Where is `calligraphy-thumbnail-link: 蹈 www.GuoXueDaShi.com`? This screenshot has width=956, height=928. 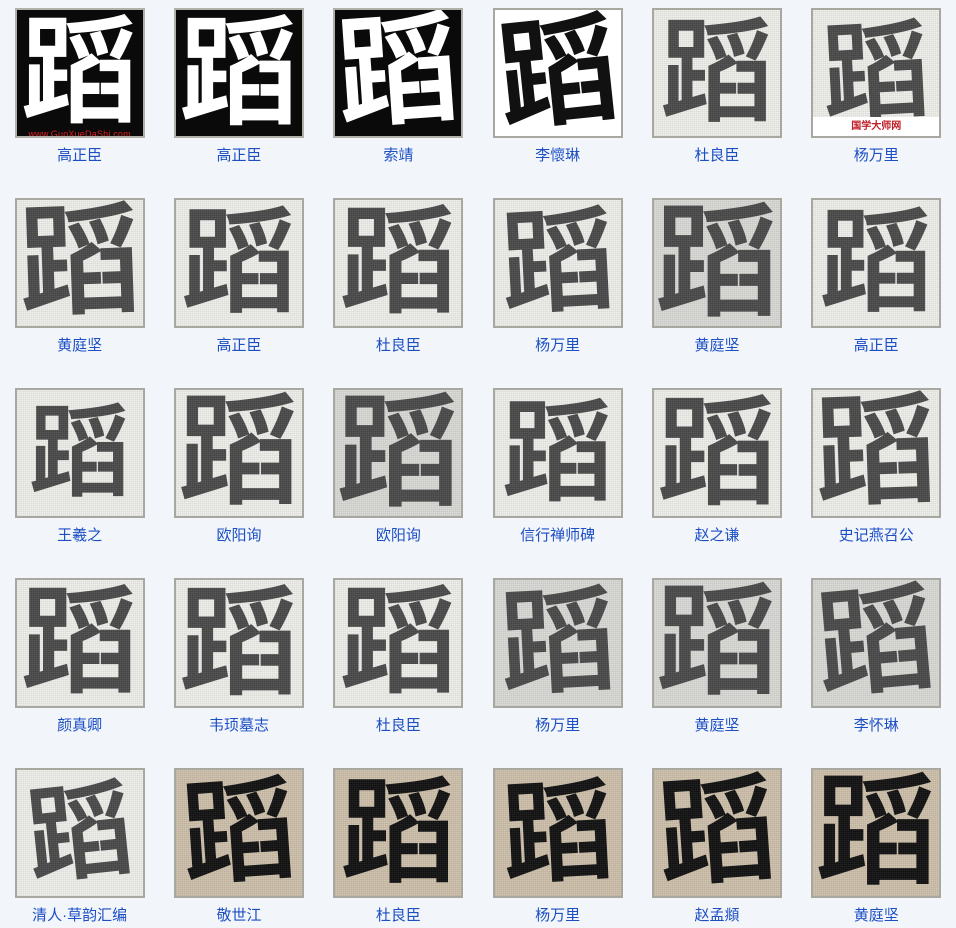
calligraphy-thumbnail-link: 蹈 www.GuoXueDaShi.com is located at coordinates (79, 73).